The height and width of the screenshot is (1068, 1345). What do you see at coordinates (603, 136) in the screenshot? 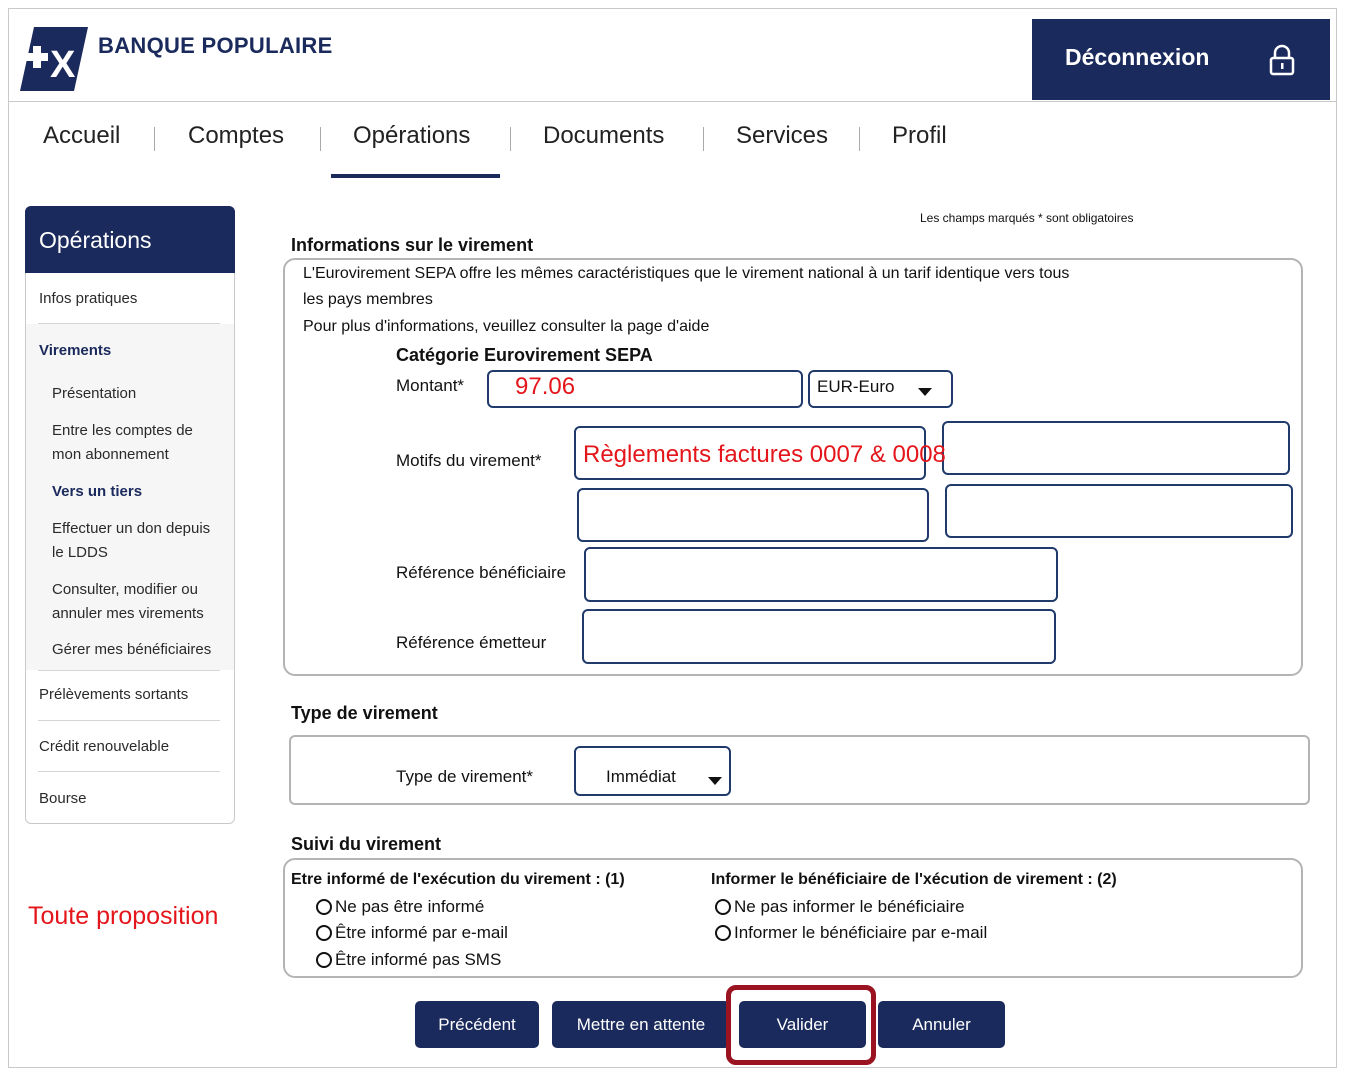
I see `nav-documents: Documents` at bounding box center [603, 136].